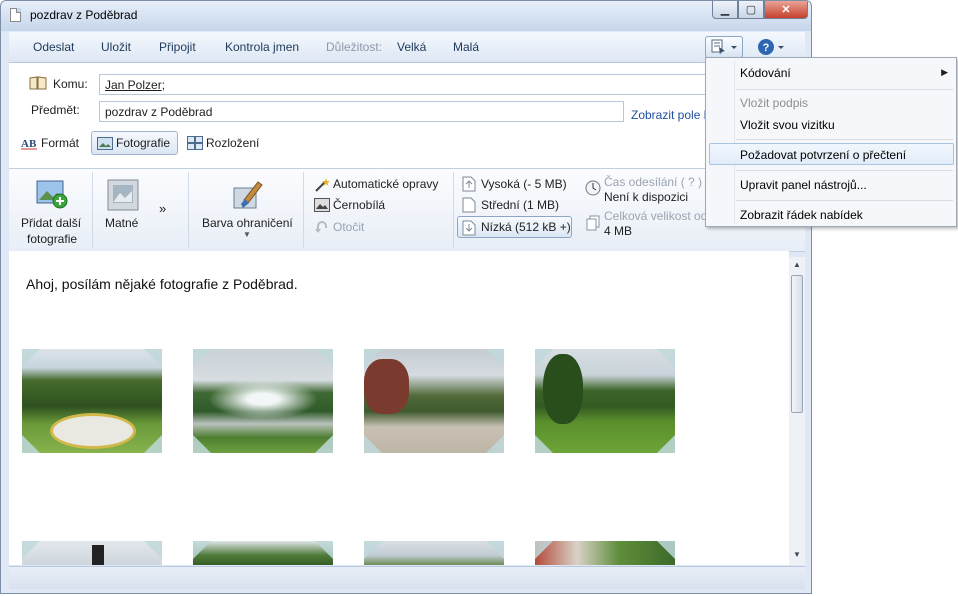  What do you see at coordinates (618, 231) in the screenshot?
I see `total-size-value: 4 MB` at bounding box center [618, 231].